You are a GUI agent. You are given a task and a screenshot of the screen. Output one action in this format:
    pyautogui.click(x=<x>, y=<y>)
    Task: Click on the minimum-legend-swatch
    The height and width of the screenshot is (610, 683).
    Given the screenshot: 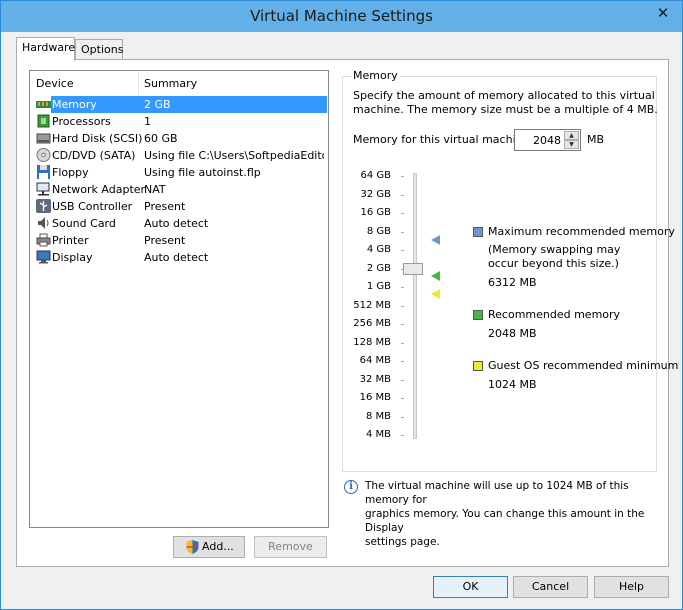 What is the action you would take?
    pyautogui.click(x=478, y=366)
    